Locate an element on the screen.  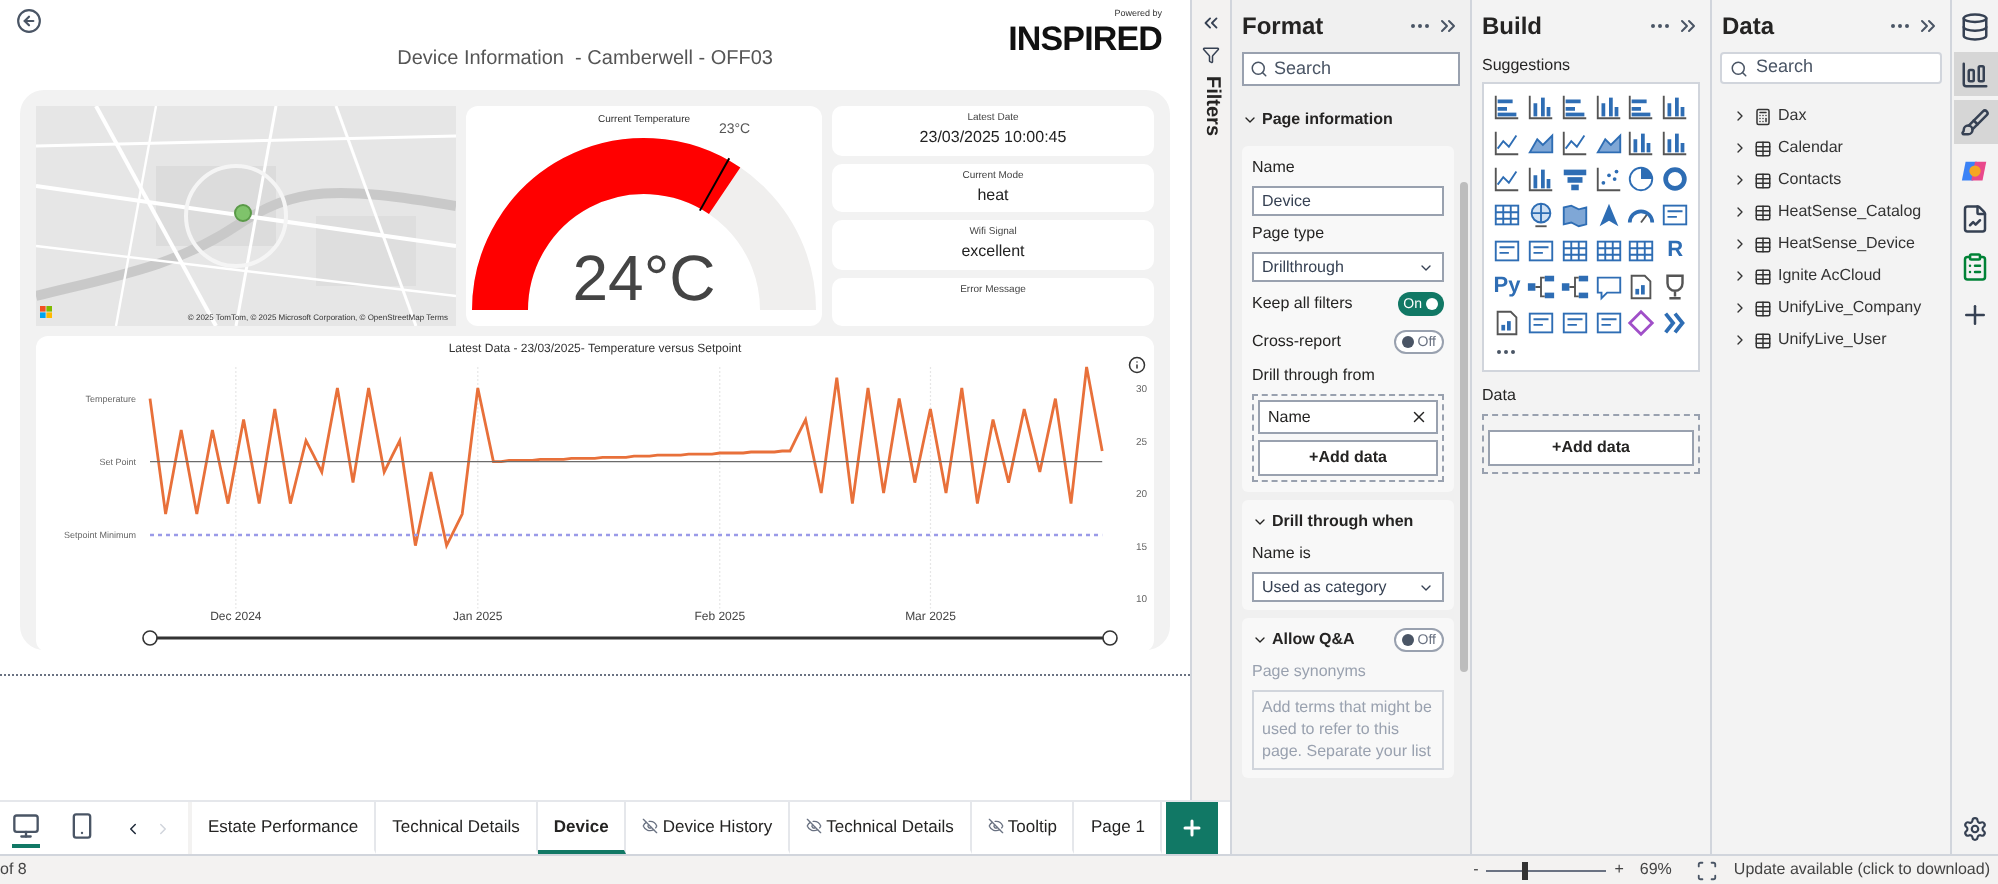
synonyms-field: Add terms that might be used to refer to this page. Separate your list is located at coordinates (1348, 730).